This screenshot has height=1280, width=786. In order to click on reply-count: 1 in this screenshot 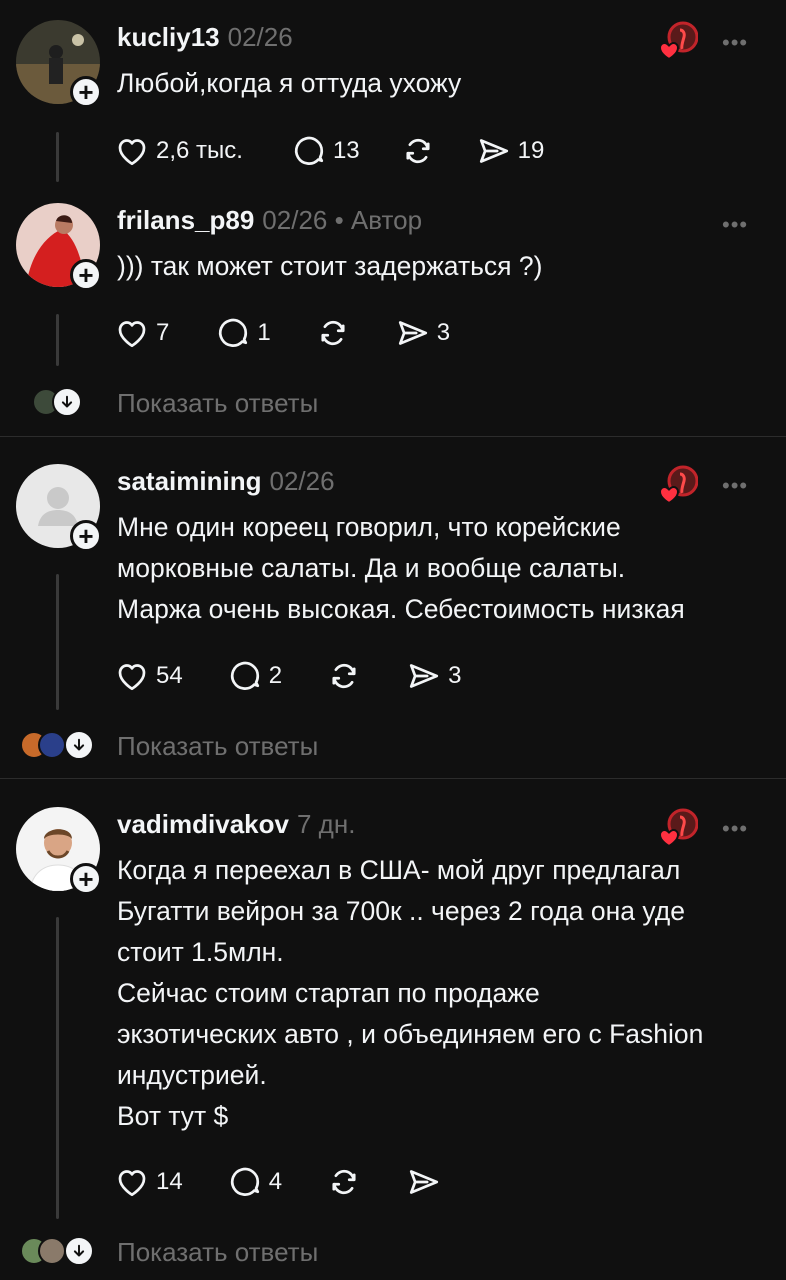, I will do `click(264, 332)`.